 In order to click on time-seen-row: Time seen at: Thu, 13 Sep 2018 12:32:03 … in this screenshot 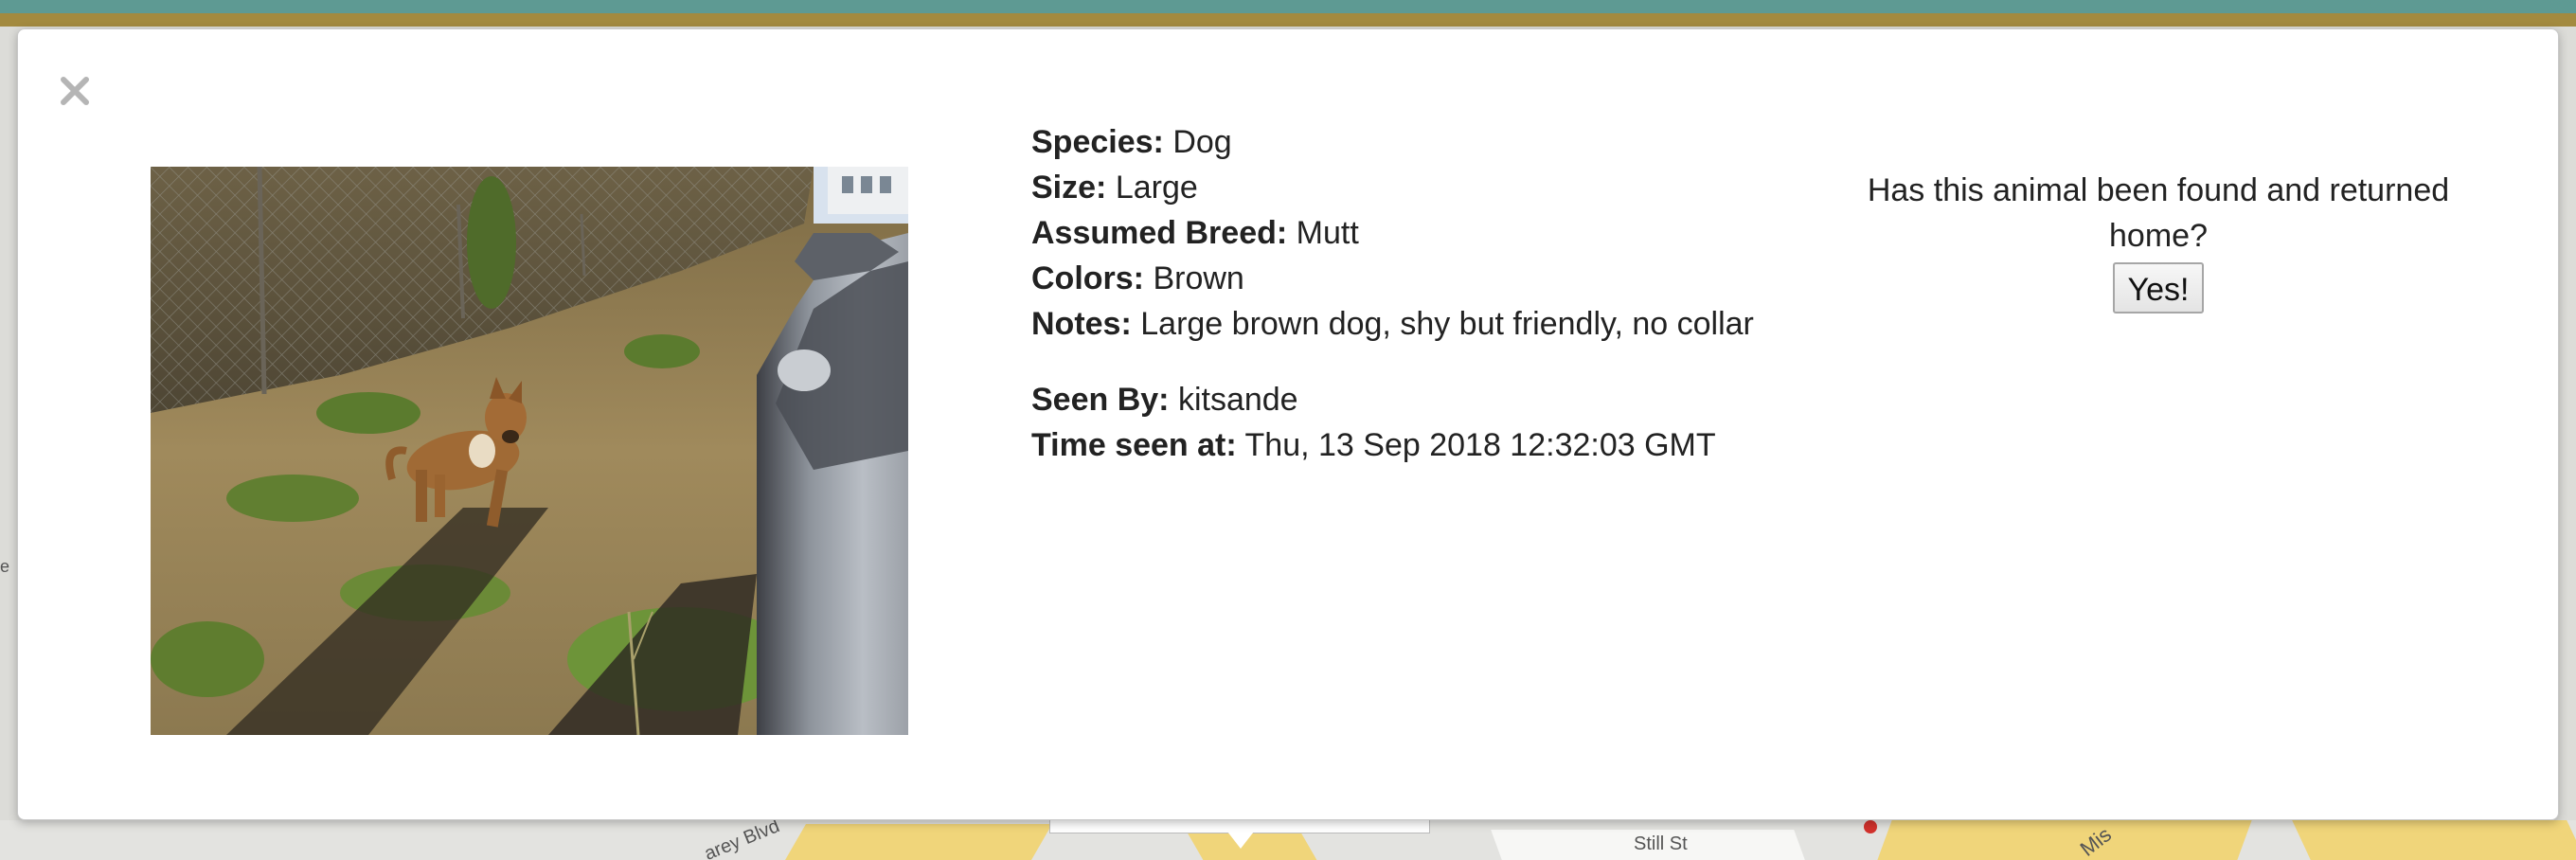, I will do `click(1429, 445)`.